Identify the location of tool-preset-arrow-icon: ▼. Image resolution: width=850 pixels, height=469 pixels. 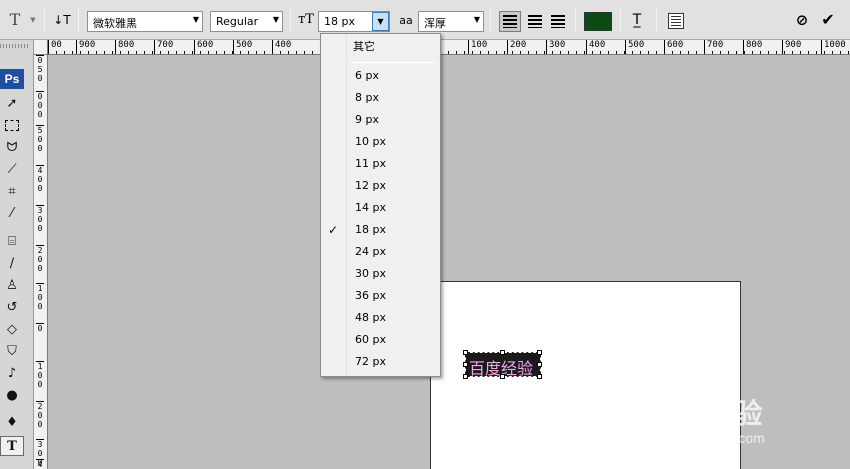
(33, 20).